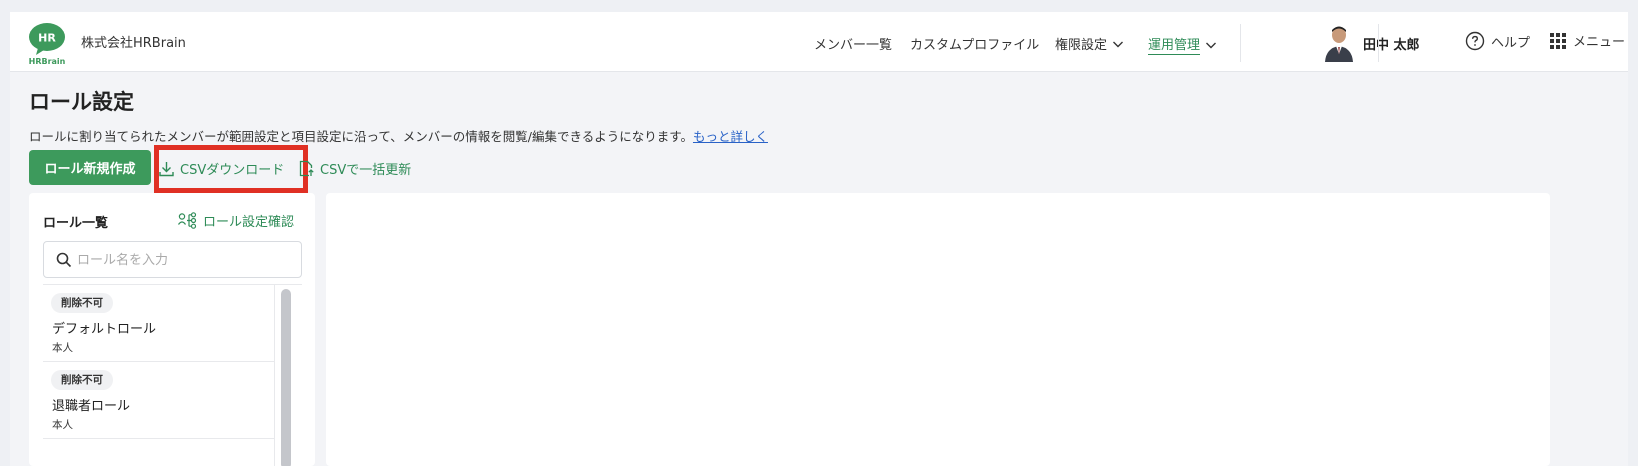 The image size is (1638, 466). I want to click on list-item: 削除不可 退職者ロール 本人, so click(158, 400).